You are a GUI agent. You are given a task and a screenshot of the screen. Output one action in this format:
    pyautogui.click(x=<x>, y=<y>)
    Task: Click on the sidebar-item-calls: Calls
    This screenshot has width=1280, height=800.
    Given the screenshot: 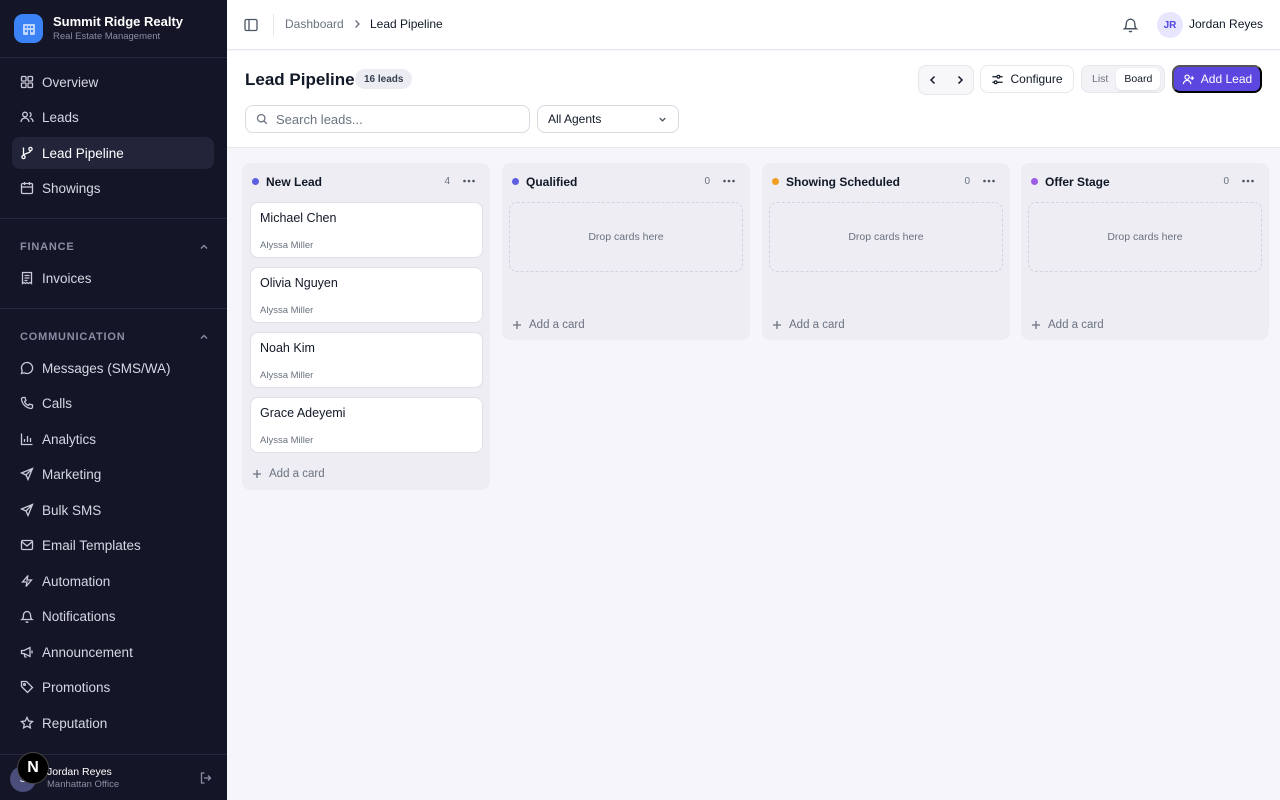 What is the action you would take?
    pyautogui.click(x=113, y=403)
    